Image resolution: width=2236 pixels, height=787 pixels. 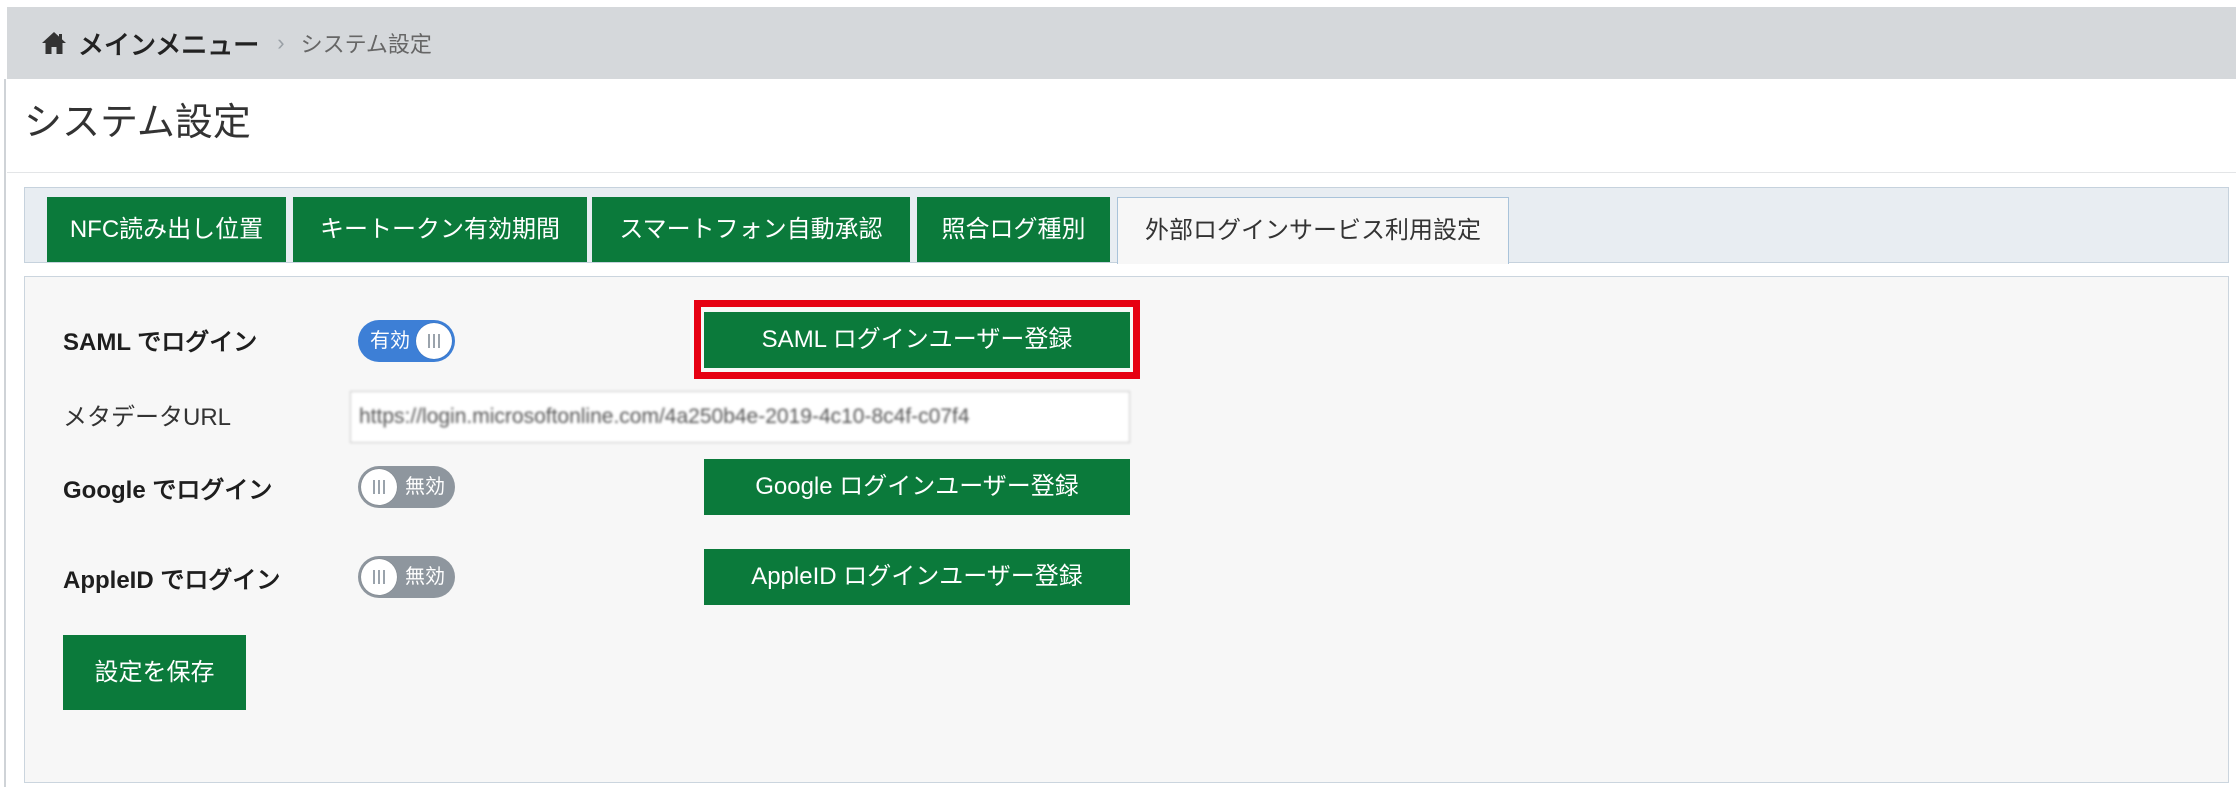 What do you see at coordinates (168, 490) in the screenshot?
I see `google-login-label: Google でログイン` at bounding box center [168, 490].